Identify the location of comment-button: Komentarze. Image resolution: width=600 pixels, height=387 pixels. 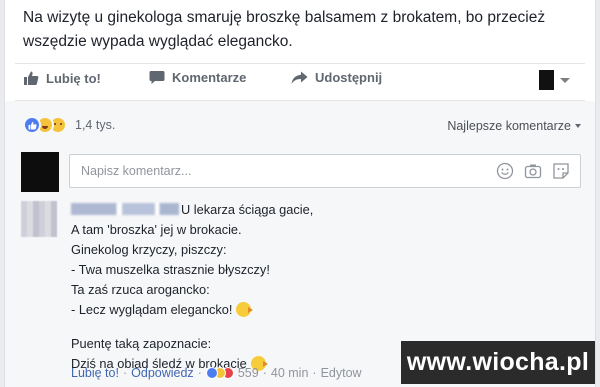
(197, 77).